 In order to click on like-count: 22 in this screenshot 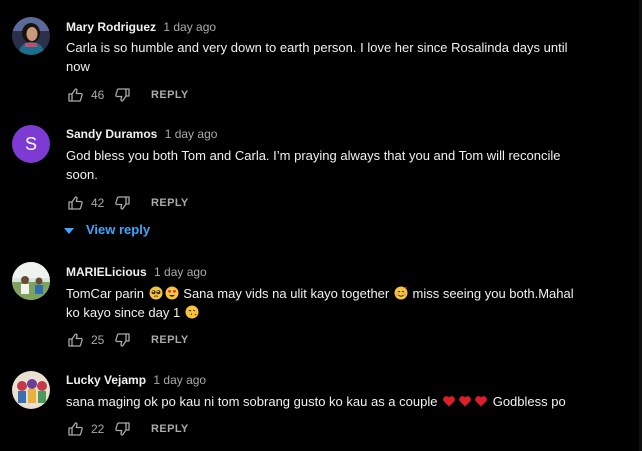, I will do `click(98, 429)`.